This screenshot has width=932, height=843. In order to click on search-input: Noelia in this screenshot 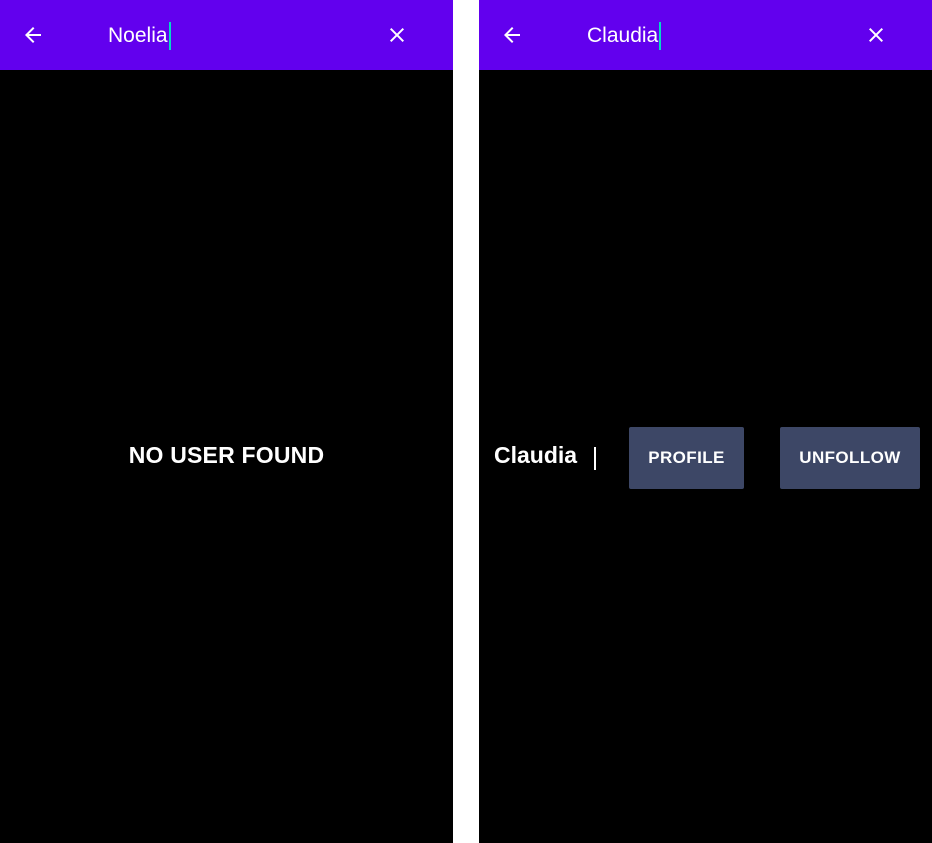, I will do `click(138, 36)`.